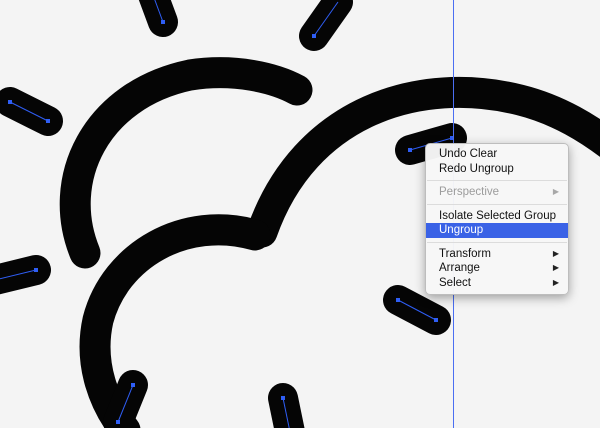 The height and width of the screenshot is (428, 600). I want to click on menu-item-redo-ungroup: Redo Ungroup, so click(497, 169).